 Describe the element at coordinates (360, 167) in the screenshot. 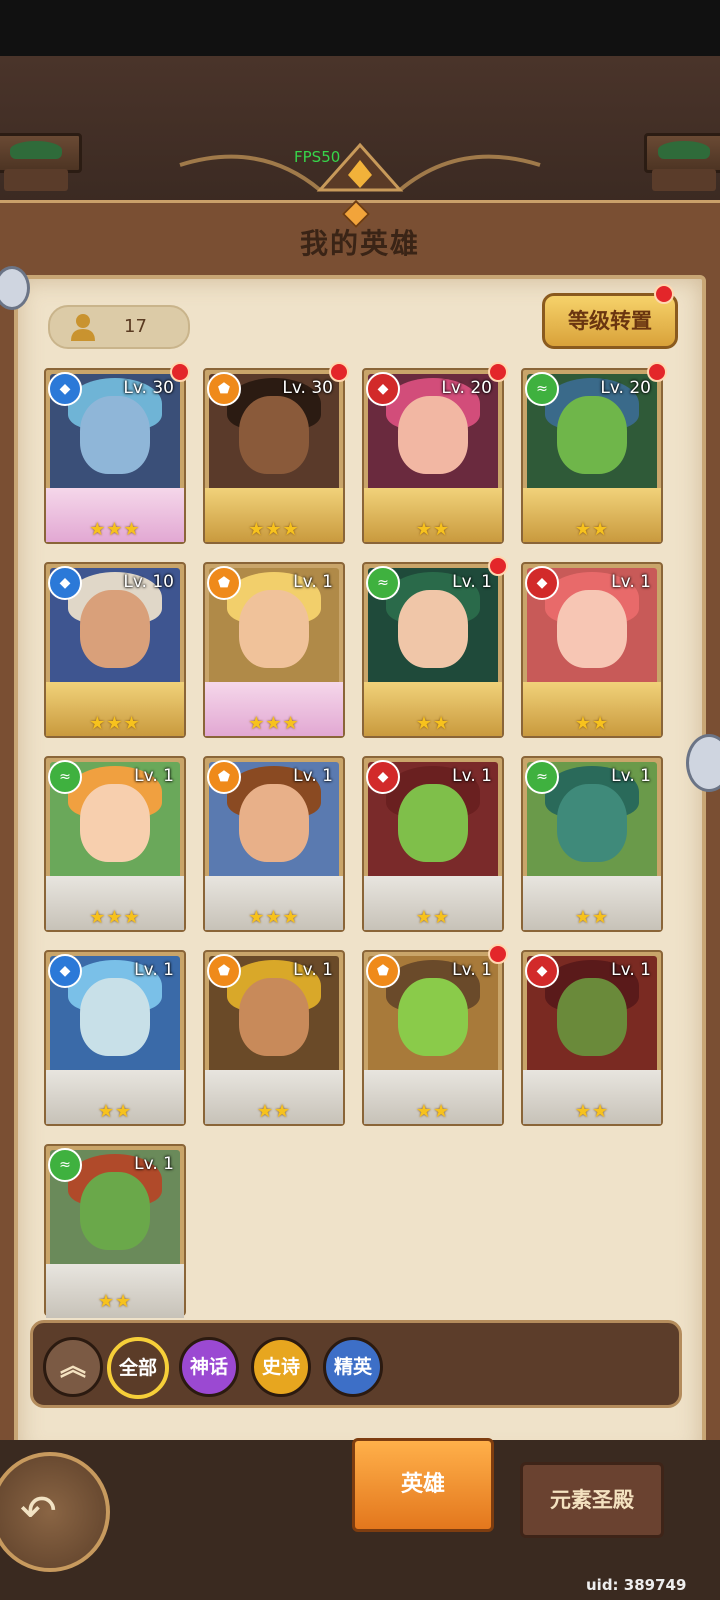

I see `crest-ornament` at that location.